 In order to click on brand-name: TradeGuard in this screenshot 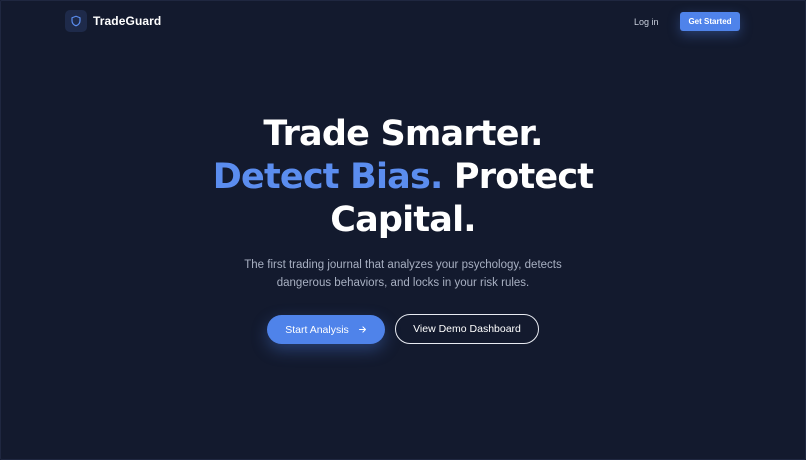, I will do `click(127, 21)`.